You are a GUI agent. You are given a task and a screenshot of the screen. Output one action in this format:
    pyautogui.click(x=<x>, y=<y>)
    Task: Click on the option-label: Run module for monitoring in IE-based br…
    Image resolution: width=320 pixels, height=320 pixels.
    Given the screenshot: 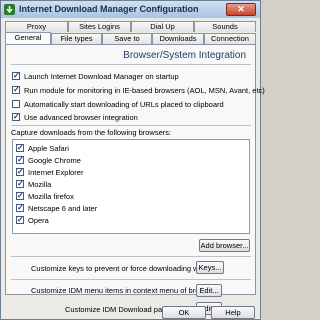 What is the action you would take?
    pyautogui.click(x=144, y=90)
    